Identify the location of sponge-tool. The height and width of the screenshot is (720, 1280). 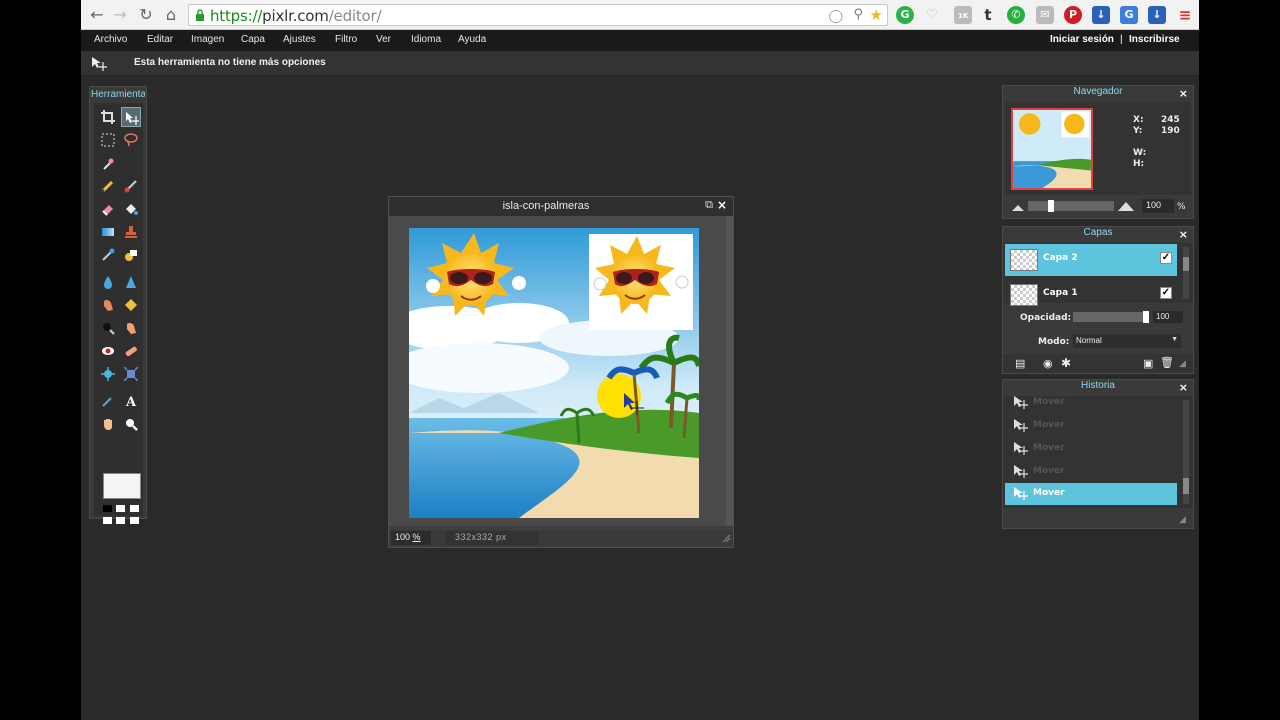
(131, 305).